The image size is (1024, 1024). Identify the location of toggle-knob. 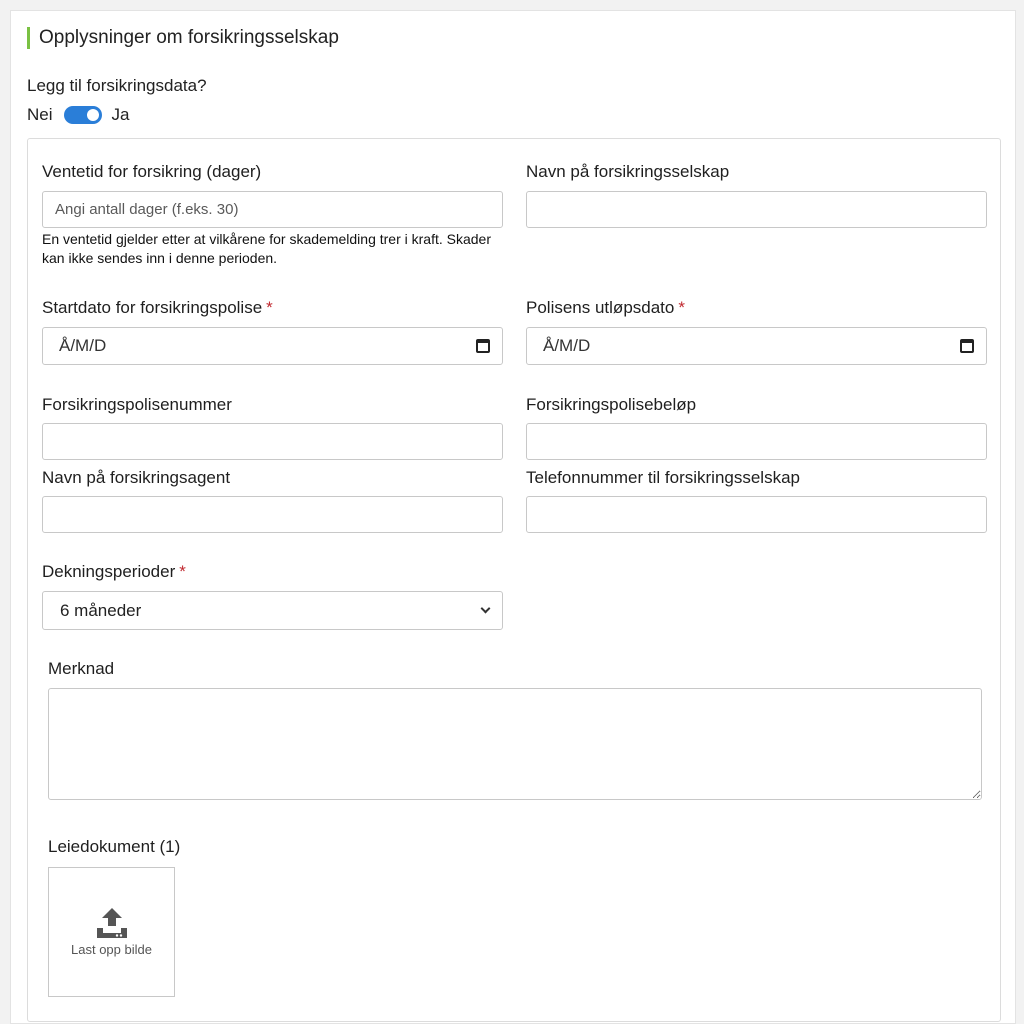
(92, 115).